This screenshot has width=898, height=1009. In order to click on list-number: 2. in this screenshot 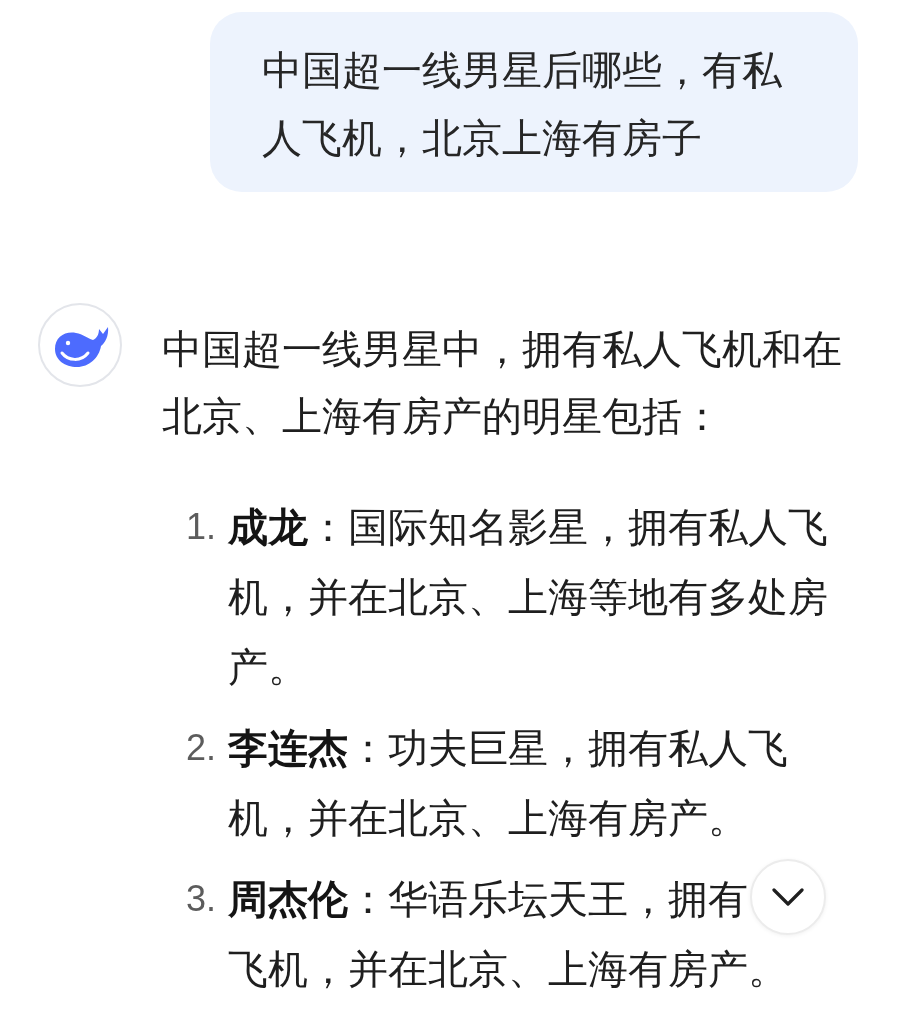, I will do `click(202, 748)`.